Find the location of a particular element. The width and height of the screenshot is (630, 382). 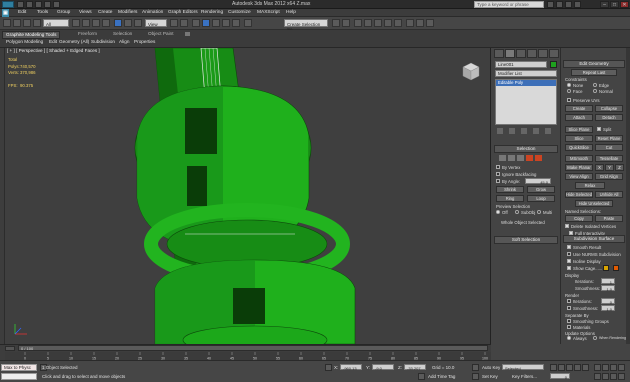

remove-modifier-icon is located at coordinates (536, 131).